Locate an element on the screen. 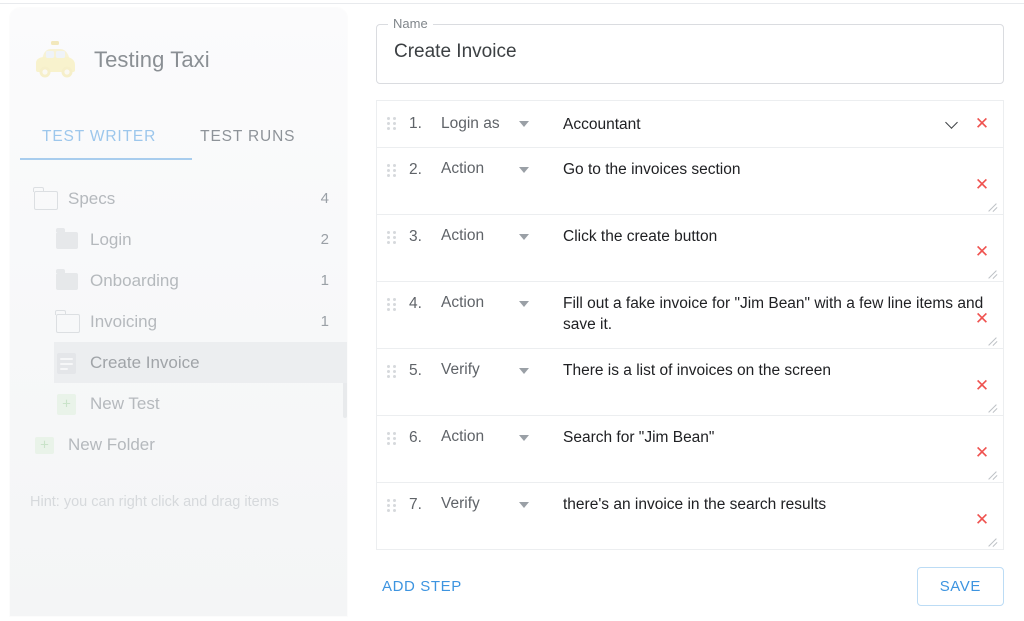  brand: Testing Taxi is located at coordinates (120, 60).